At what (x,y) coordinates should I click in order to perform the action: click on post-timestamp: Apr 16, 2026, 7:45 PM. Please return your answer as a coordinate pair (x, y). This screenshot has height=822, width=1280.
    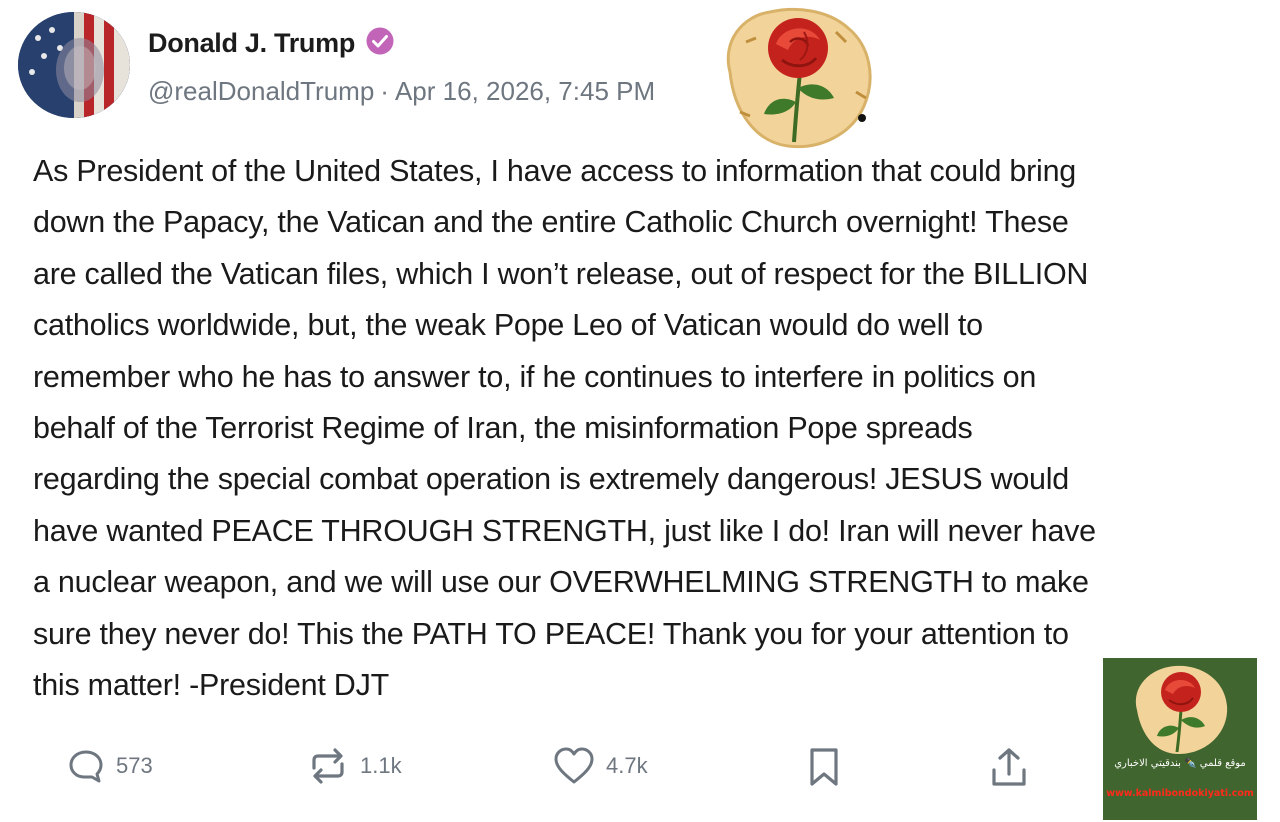
    Looking at the image, I should click on (525, 91).